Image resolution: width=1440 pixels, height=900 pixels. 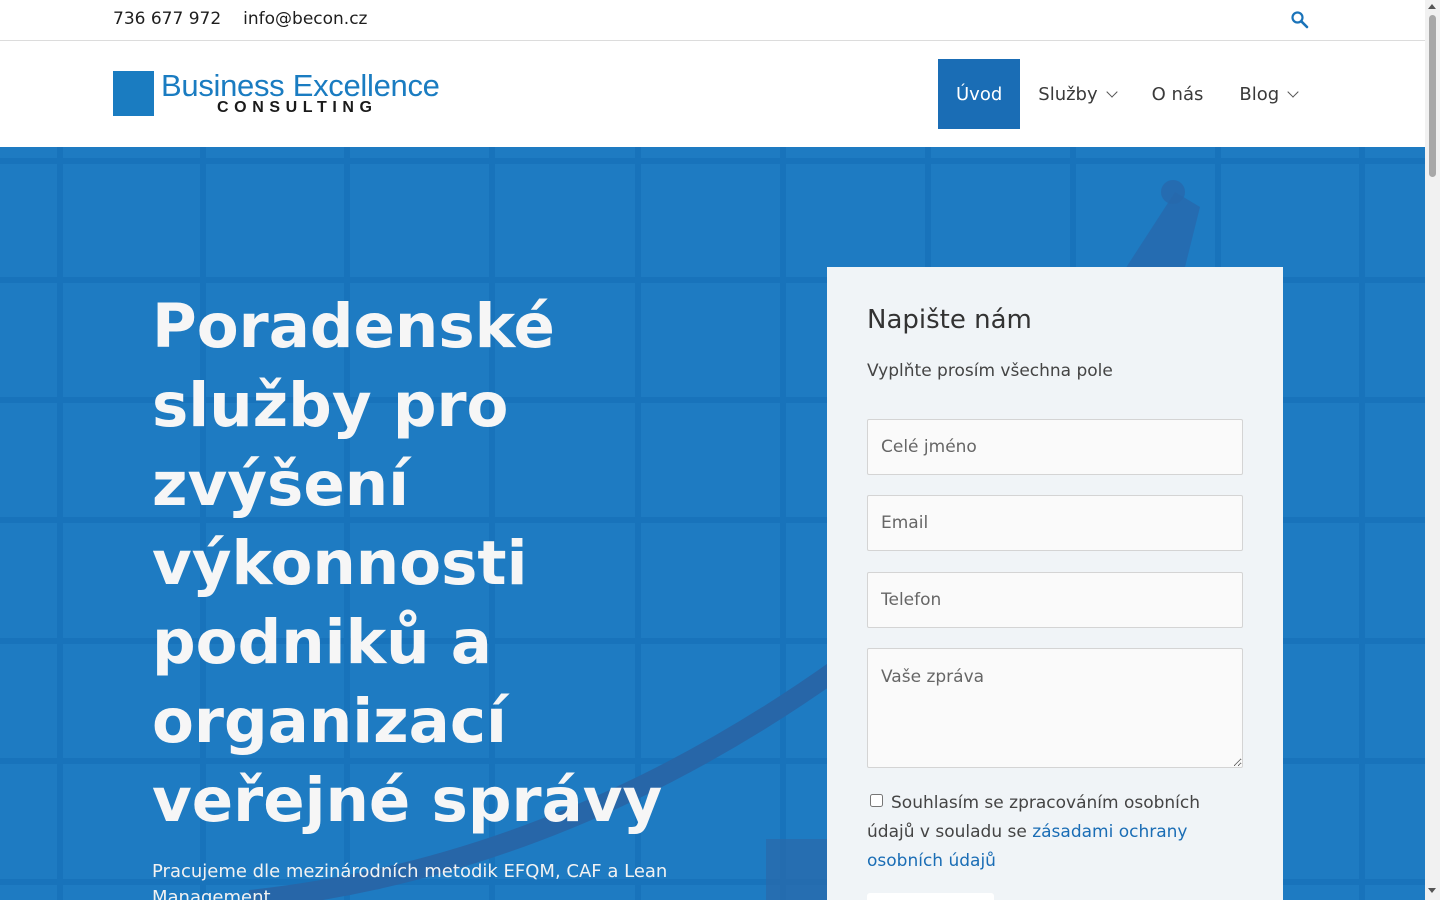 I want to click on email-address: info@becon.cz, so click(x=305, y=19).